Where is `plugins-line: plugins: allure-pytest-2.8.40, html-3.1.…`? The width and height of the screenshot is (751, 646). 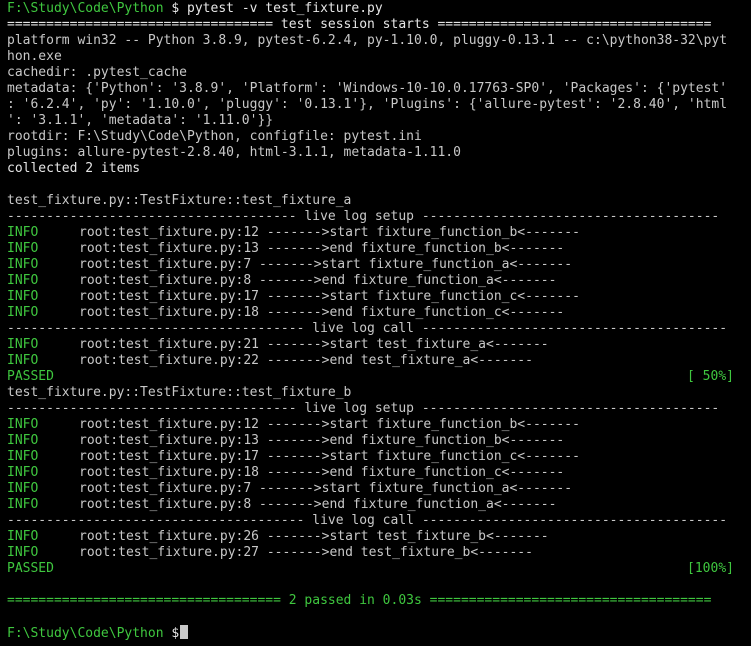 plugins-line: plugins: allure-pytest-2.8.40, html-3.1.… is located at coordinates (234, 152).